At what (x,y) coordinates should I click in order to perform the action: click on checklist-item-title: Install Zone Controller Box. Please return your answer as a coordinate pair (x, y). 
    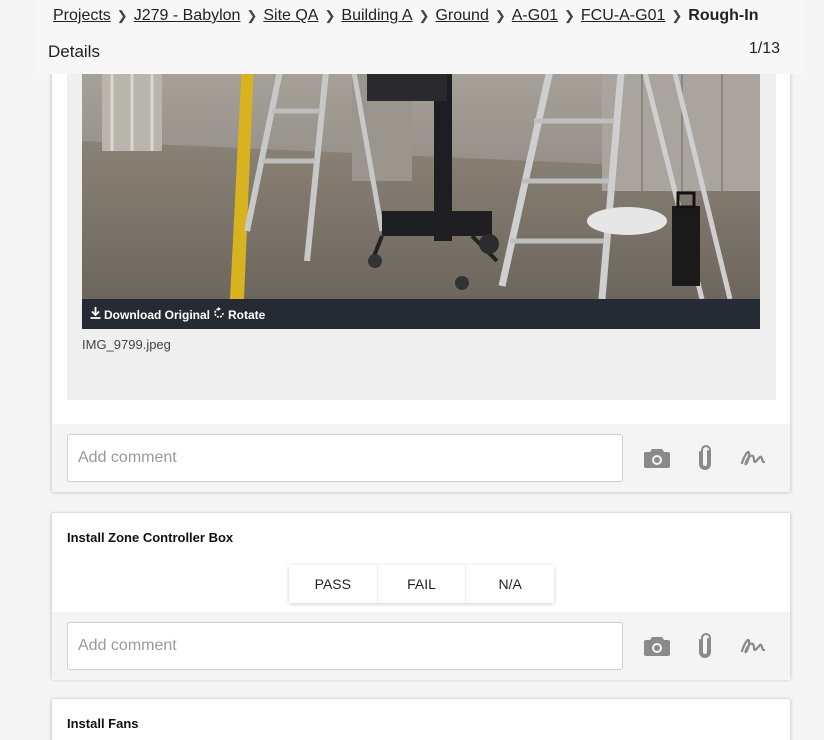
    Looking at the image, I should click on (150, 537).